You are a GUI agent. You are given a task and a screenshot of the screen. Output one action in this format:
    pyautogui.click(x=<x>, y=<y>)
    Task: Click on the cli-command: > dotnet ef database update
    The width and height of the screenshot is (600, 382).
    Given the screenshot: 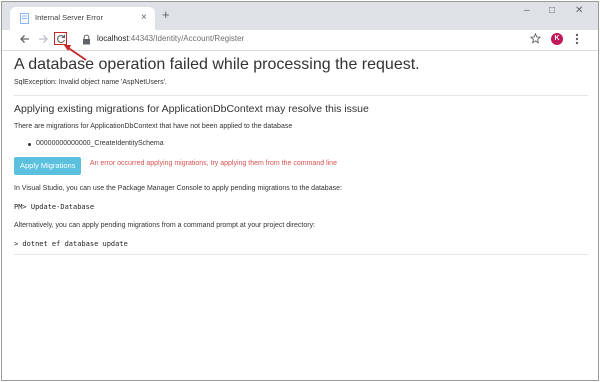 What is the action you would take?
    pyautogui.click(x=71, y=244)
    